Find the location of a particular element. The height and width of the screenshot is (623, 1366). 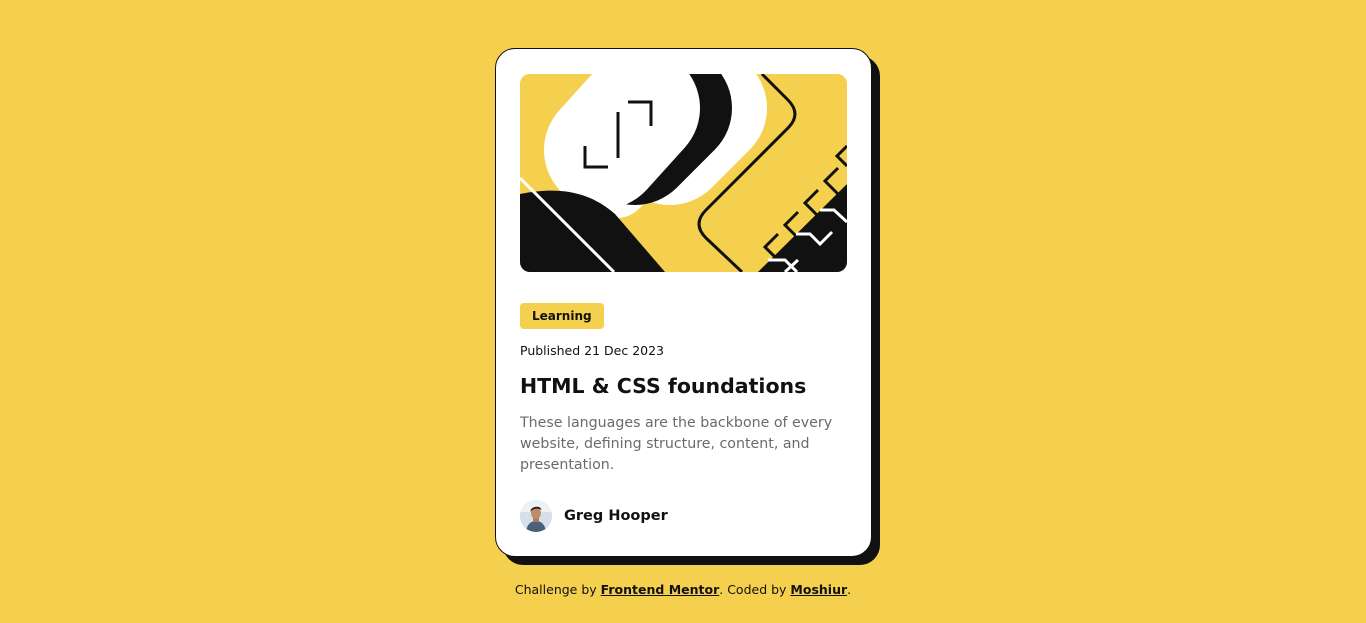

illustration-graphic is located at coordinates (683, 173).